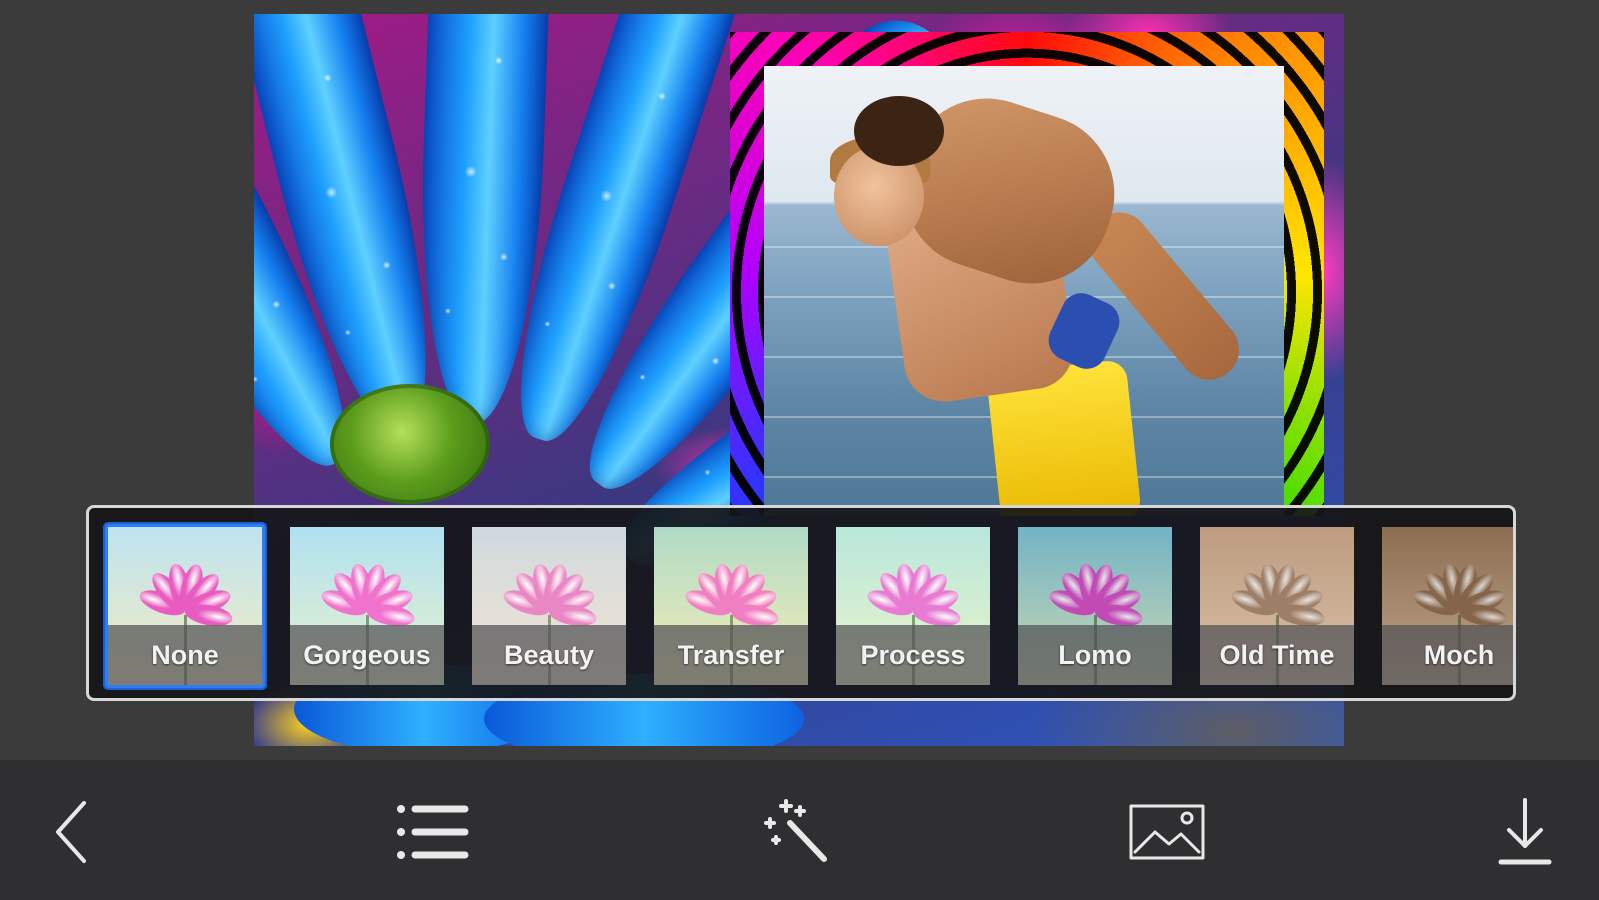  I want to click on filter-label: Beauty, so click(549, 655).